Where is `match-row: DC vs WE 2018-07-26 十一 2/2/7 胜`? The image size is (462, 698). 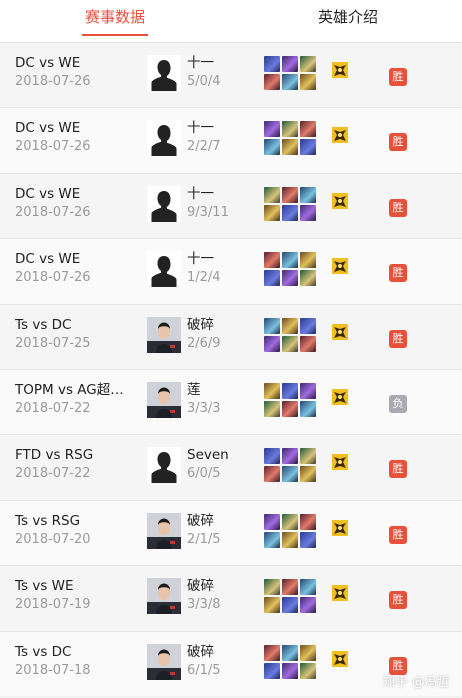 match-row: DC vs WE 2018-07-26 十一 2/2/7 胜 is located at coordinates (231, 140).